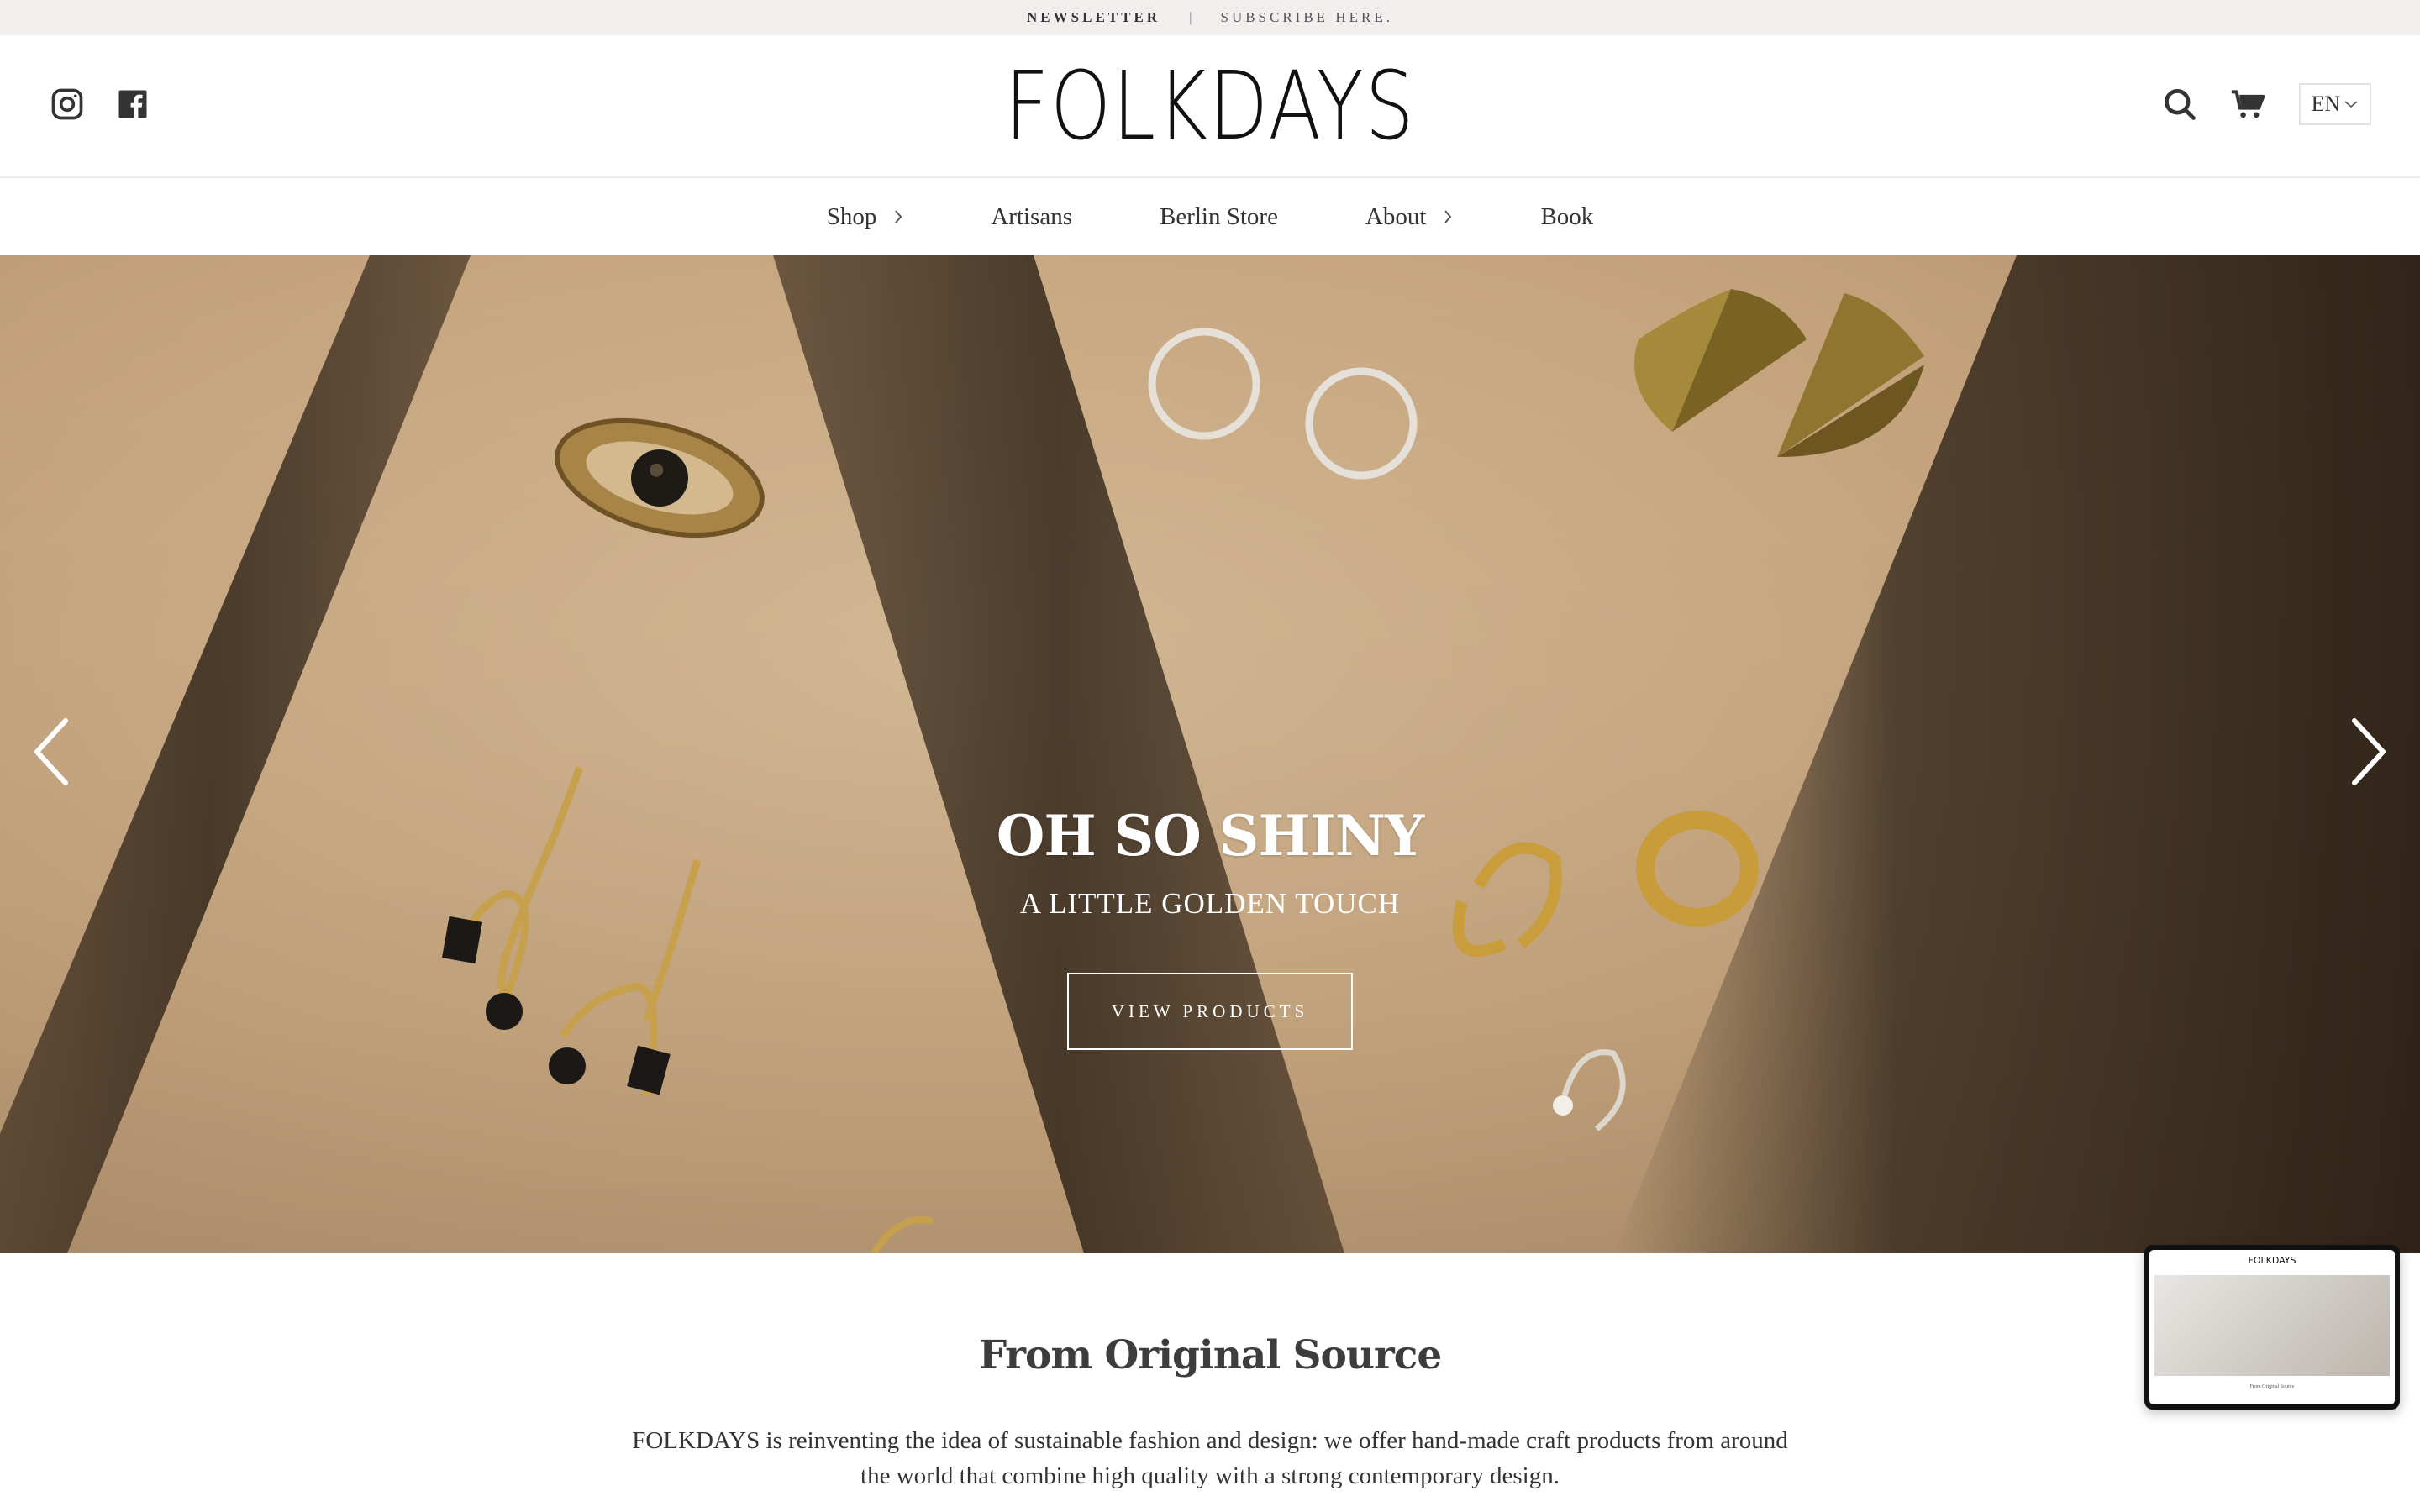 This screenshot has height=1512, width=2420. I want to click on main-nav: Shop Artisans Berlin Store About Book, so click(1210, 216).